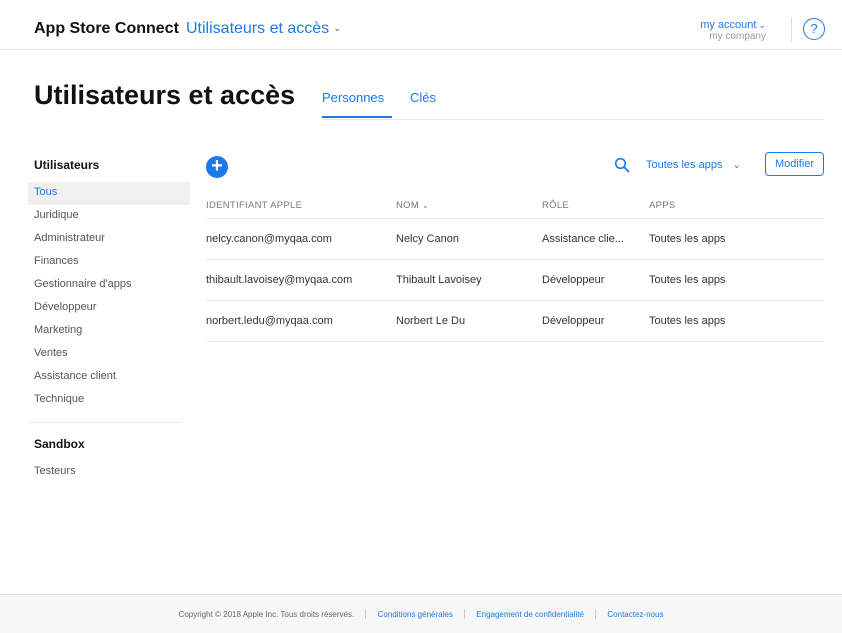 This screenshot has height=633, width=842. What do you see at coordinates (67, 165) in the screenshot?
I see `sidebar-heading-utilisateurs: Utilisateurs` at bounding box center [67, 165].